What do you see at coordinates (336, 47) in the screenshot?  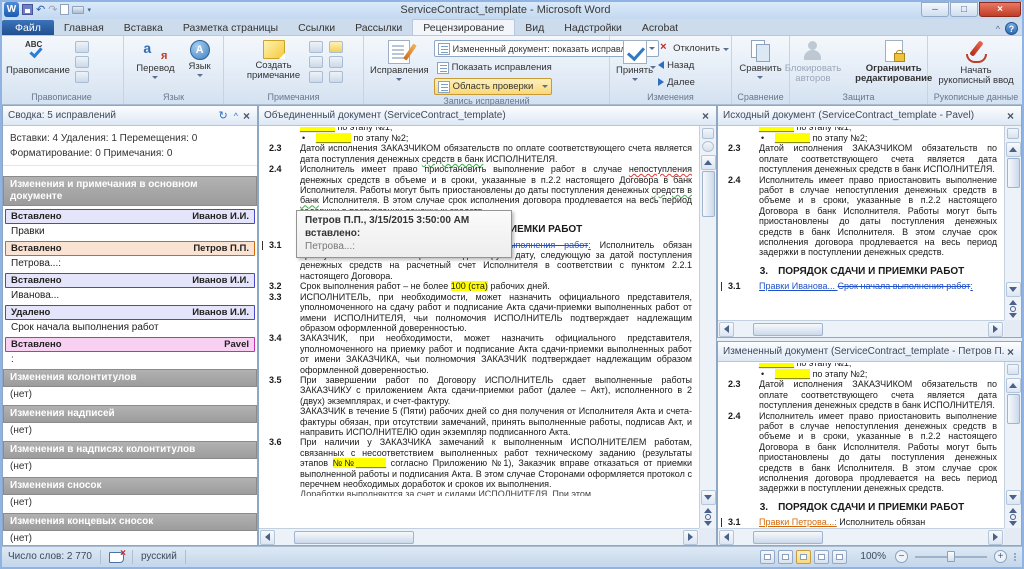 I see `ink-marker-icon` at bounding box center [336, 47].